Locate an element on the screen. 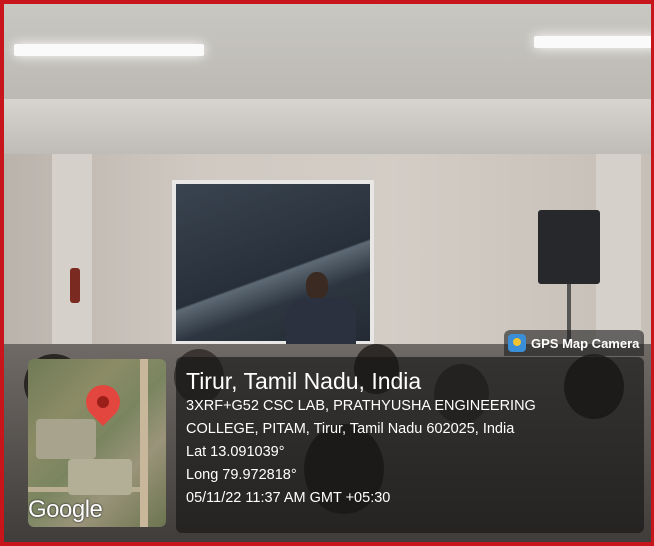  fire-extinguisher is located at coordinates (75, 285).